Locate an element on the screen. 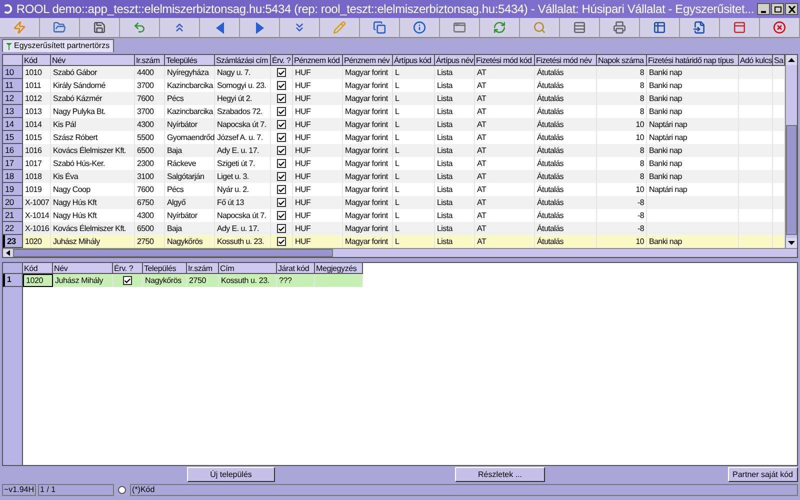 The width and height of the screenshot is (800, 500). column-header: Számlázási cím is located at coordinates (243, 60).